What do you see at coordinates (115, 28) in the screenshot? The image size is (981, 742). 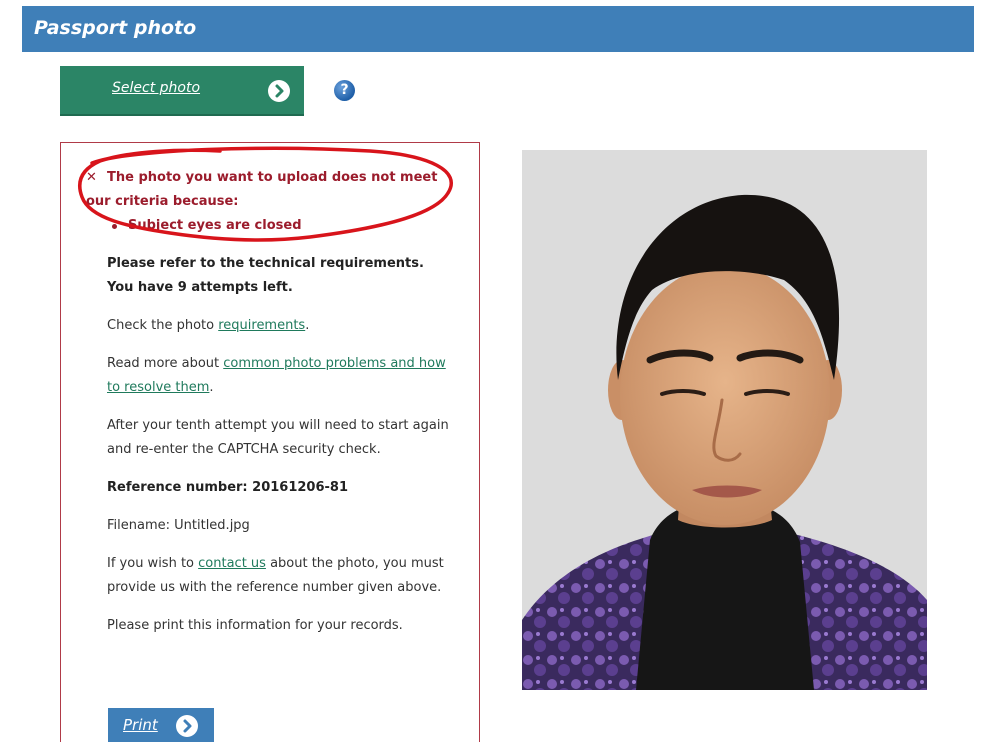 I see `page-title: Passport photo` at bounding box center [115, 28].